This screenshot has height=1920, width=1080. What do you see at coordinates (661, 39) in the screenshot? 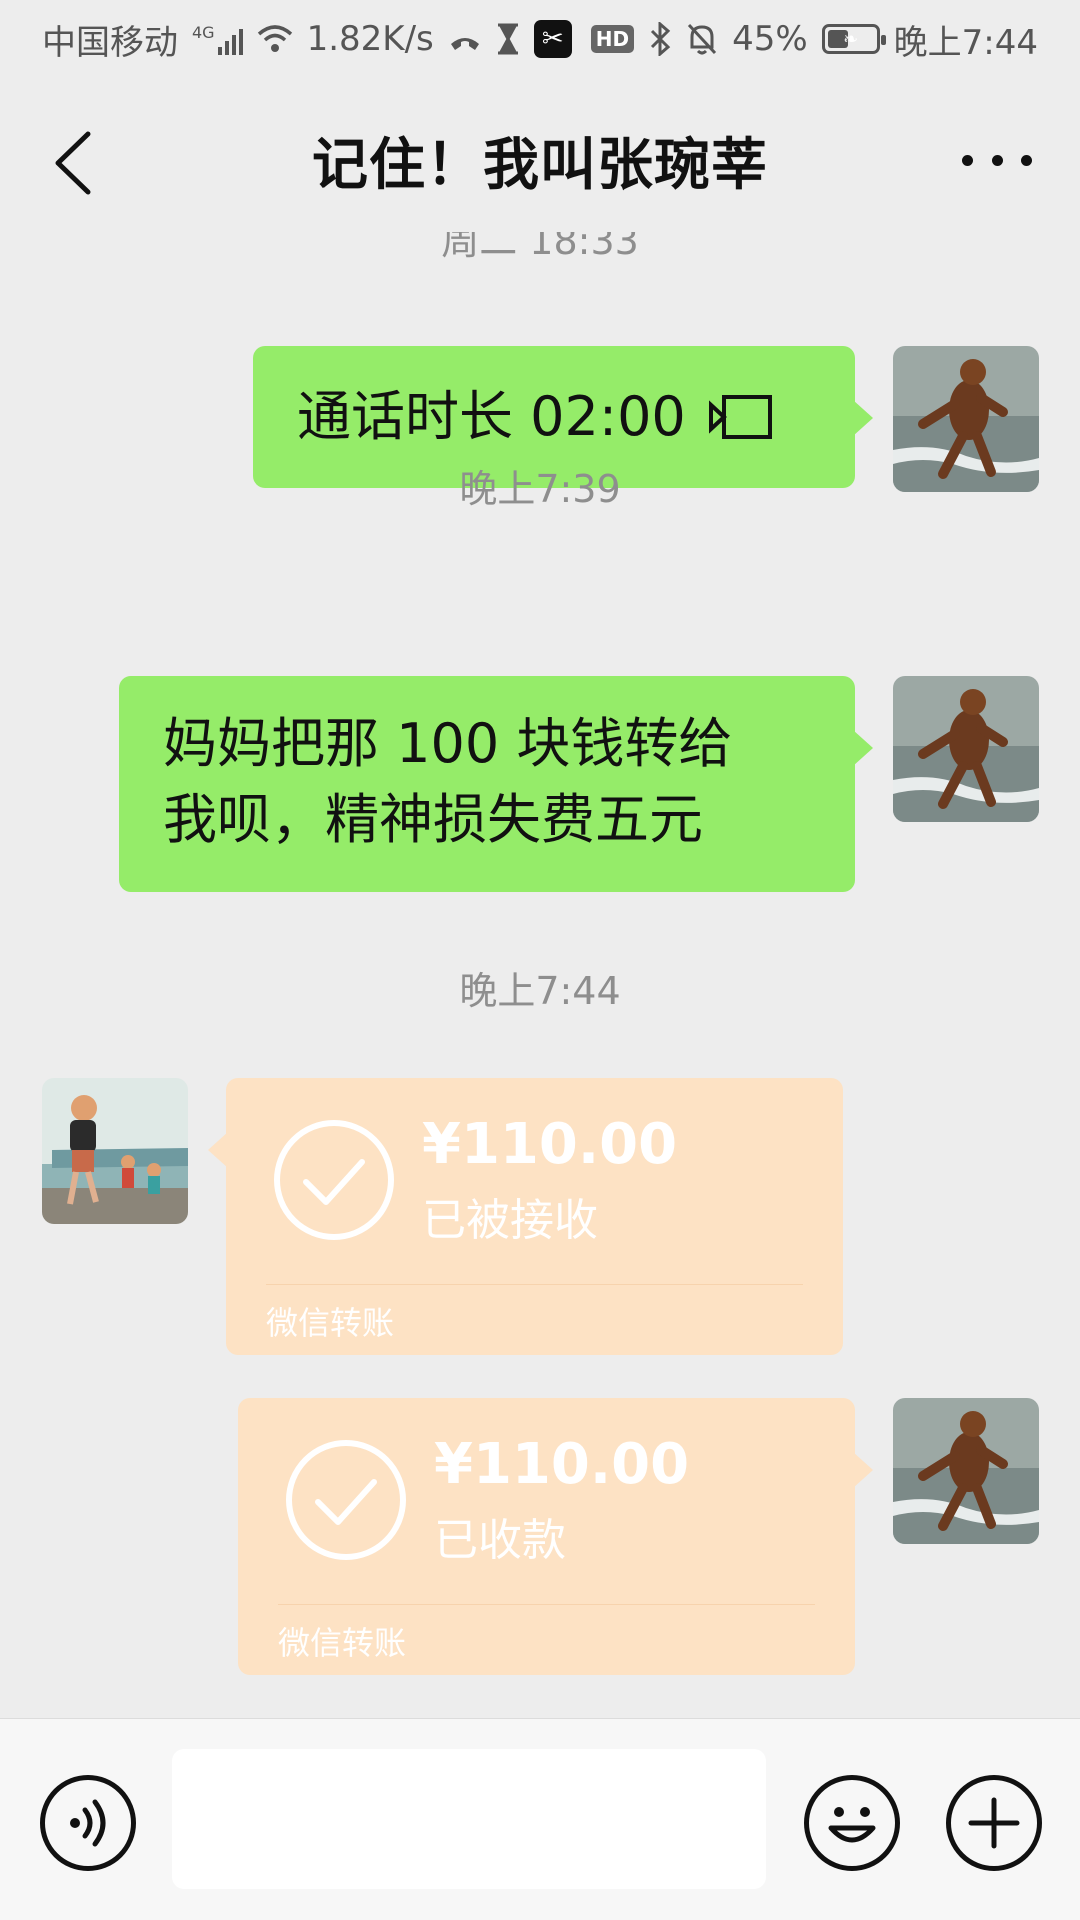
I see `bluetooth-icon` at bounding box center [661, 39].